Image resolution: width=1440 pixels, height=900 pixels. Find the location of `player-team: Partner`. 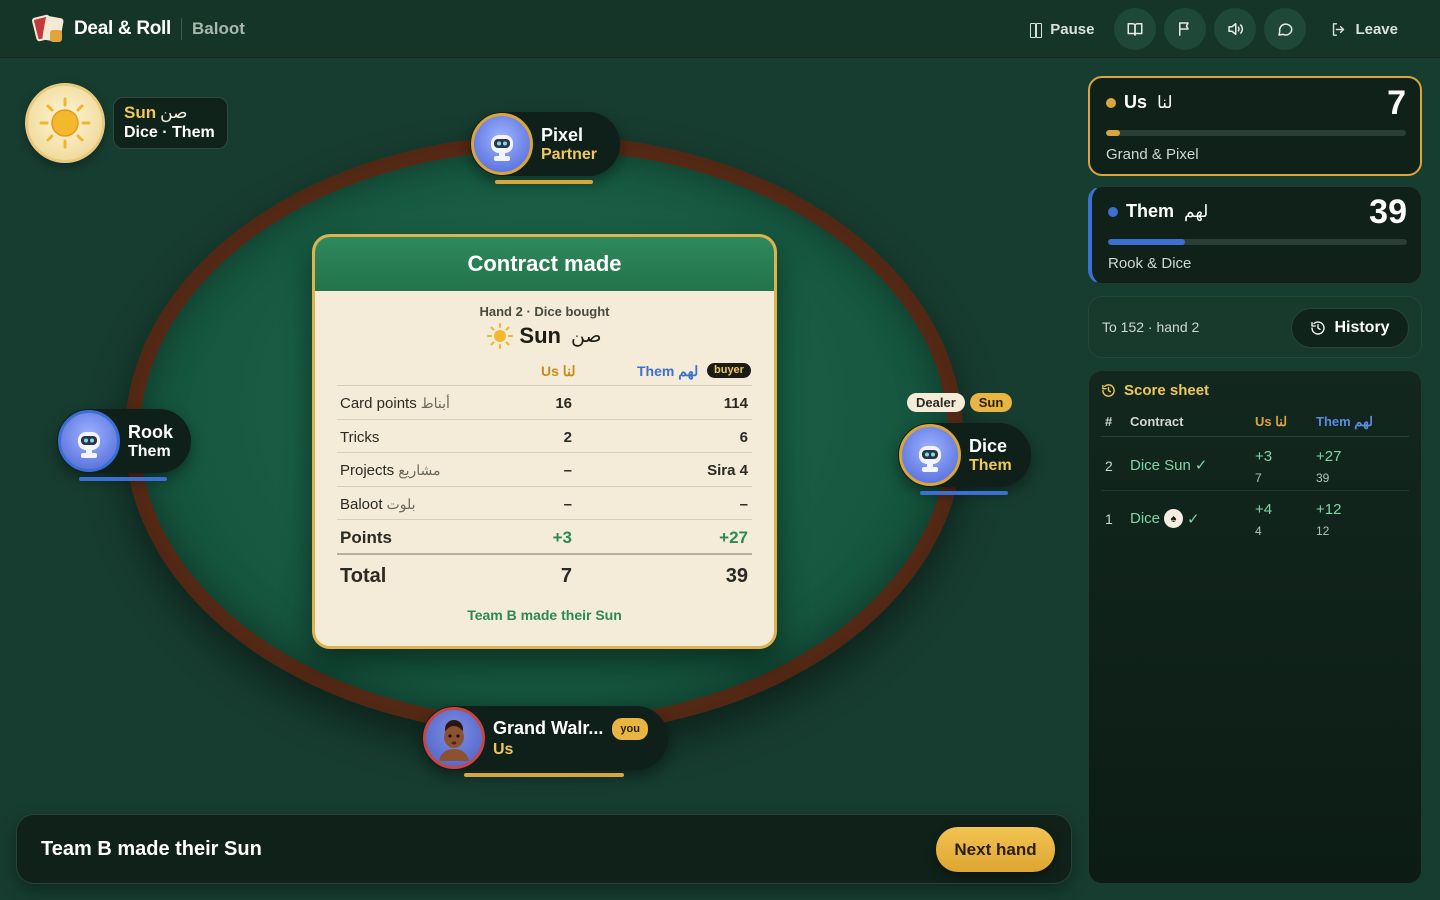

player-team: Partner is located at coordinates (569, 154).